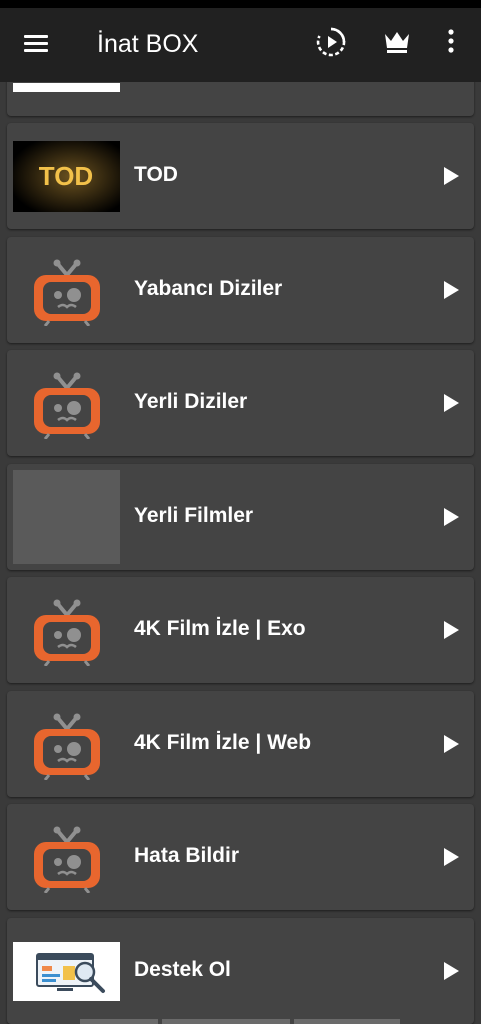 The width and height of the screenshot is (481, 1024). I want to click on placeholder-thumbnail, so click(66, 517).